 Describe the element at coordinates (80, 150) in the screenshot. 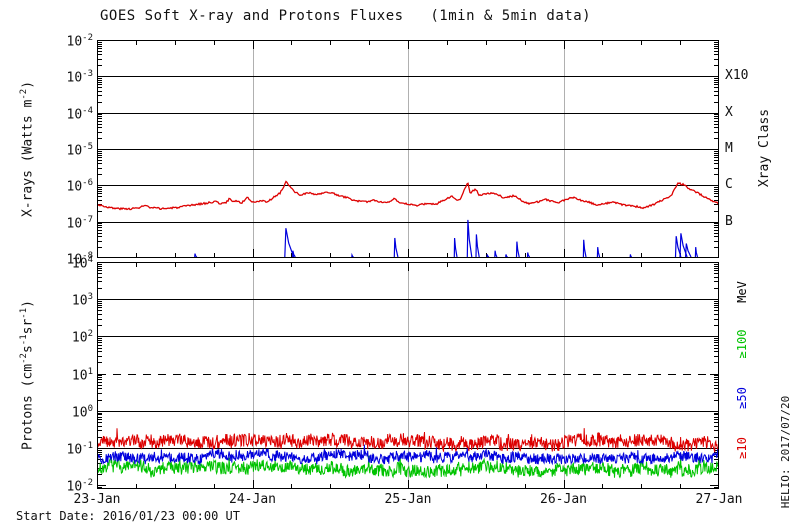

I see `y-tick-label: 10-5` at that location.